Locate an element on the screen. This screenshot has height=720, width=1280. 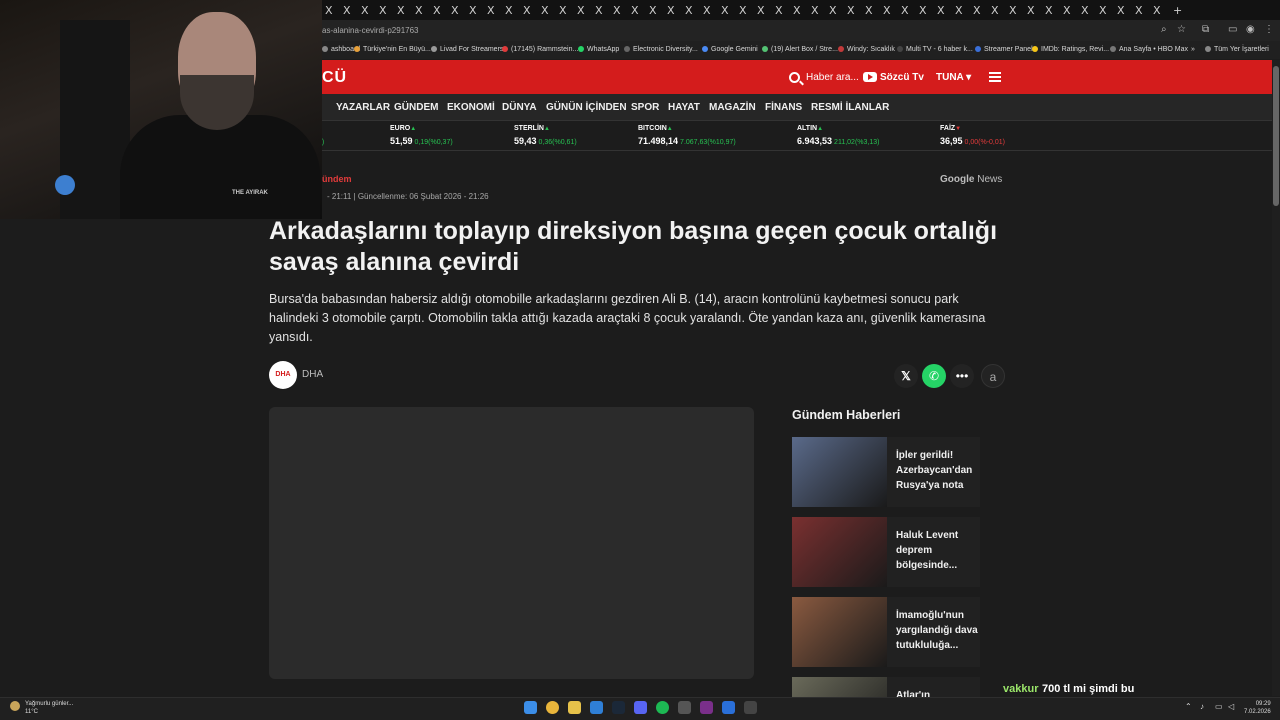
nav-item: SPOR is located at coordinates (645, 107).